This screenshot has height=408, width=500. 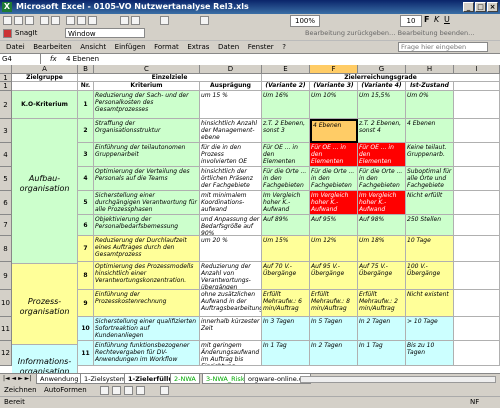 What do you see at coordinates (382, 276) in the screenshot?
I see `cell-v4: Auf 75 V.-Übergänge` at bounding box center [382, 276].